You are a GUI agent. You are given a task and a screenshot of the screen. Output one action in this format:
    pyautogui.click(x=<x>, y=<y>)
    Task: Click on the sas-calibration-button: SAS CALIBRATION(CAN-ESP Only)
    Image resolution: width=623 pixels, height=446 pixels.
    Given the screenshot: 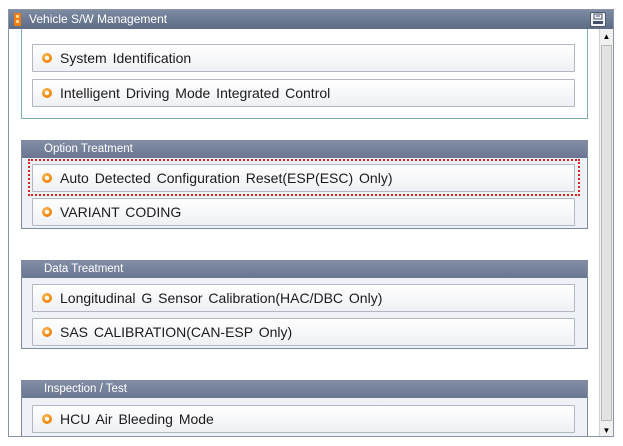 What is the action you would take?
    pyautogui.click(x=303, y=332)
    